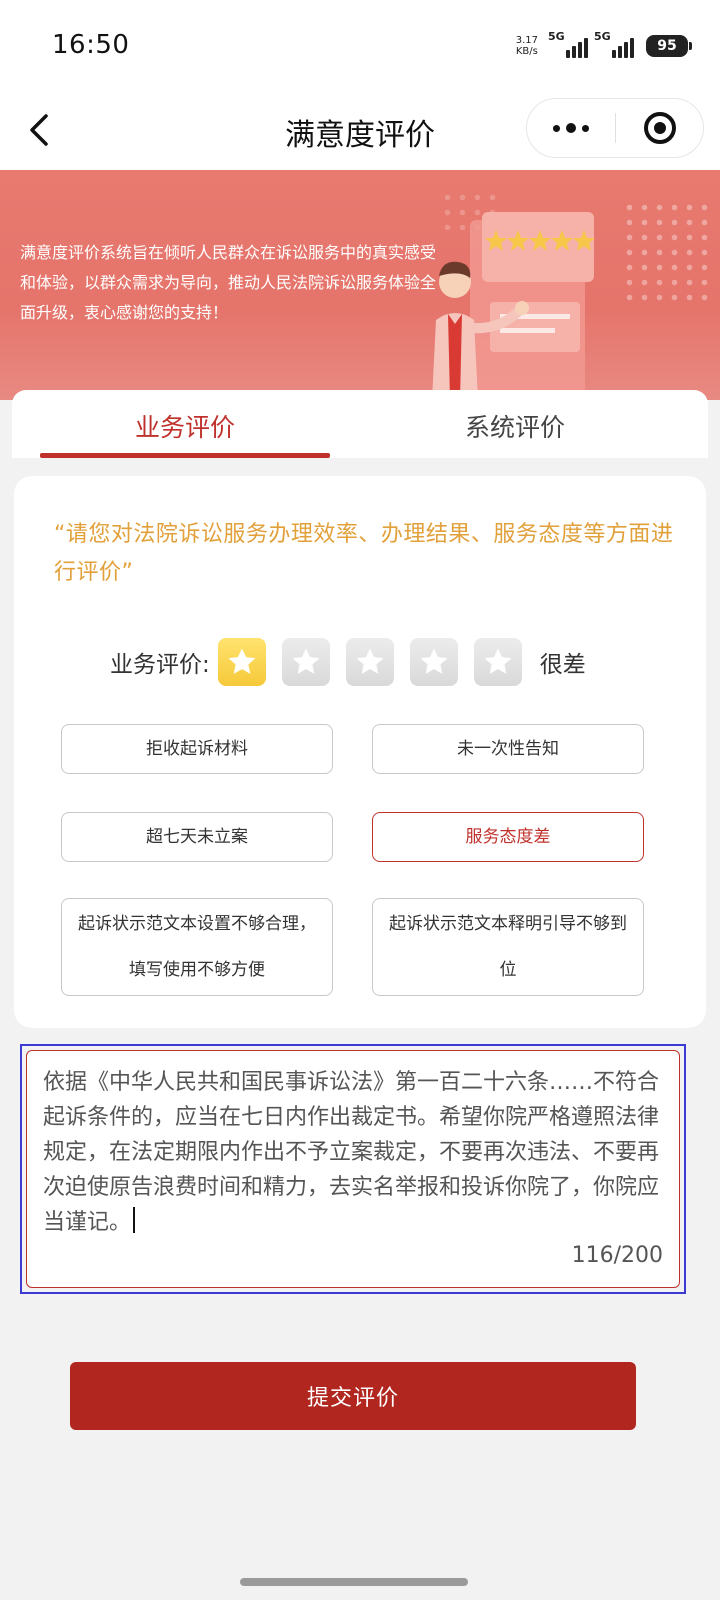  Describe the element at coordinates (513, 306) in the screenshot. I see `staff-illustration-icon` at that location.